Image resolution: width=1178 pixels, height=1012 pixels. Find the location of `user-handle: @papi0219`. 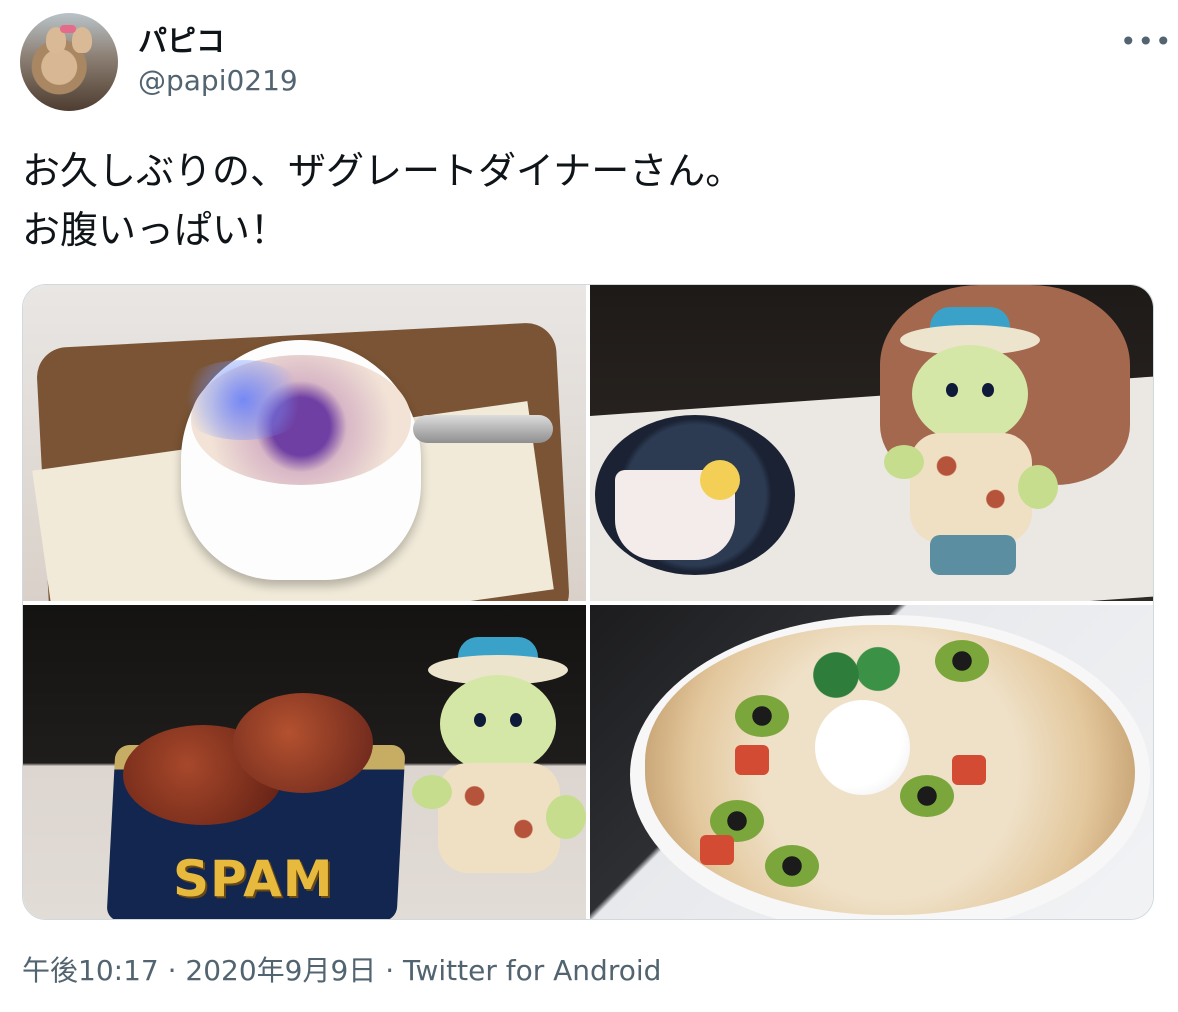

user-handle: @papi0219 is located at coordinates (218, 81).